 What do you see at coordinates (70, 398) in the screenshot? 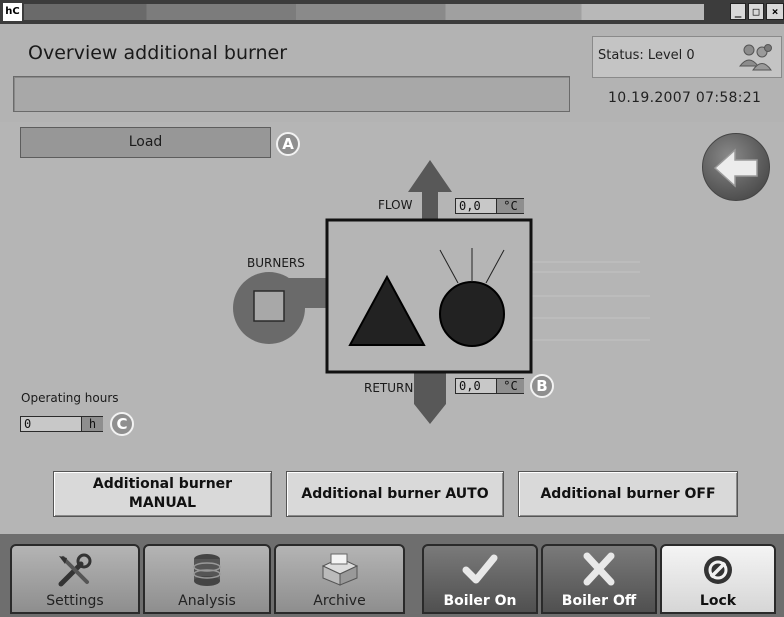
I see `operating-hours-label: Operating hours` at bounding box center [70, 398].